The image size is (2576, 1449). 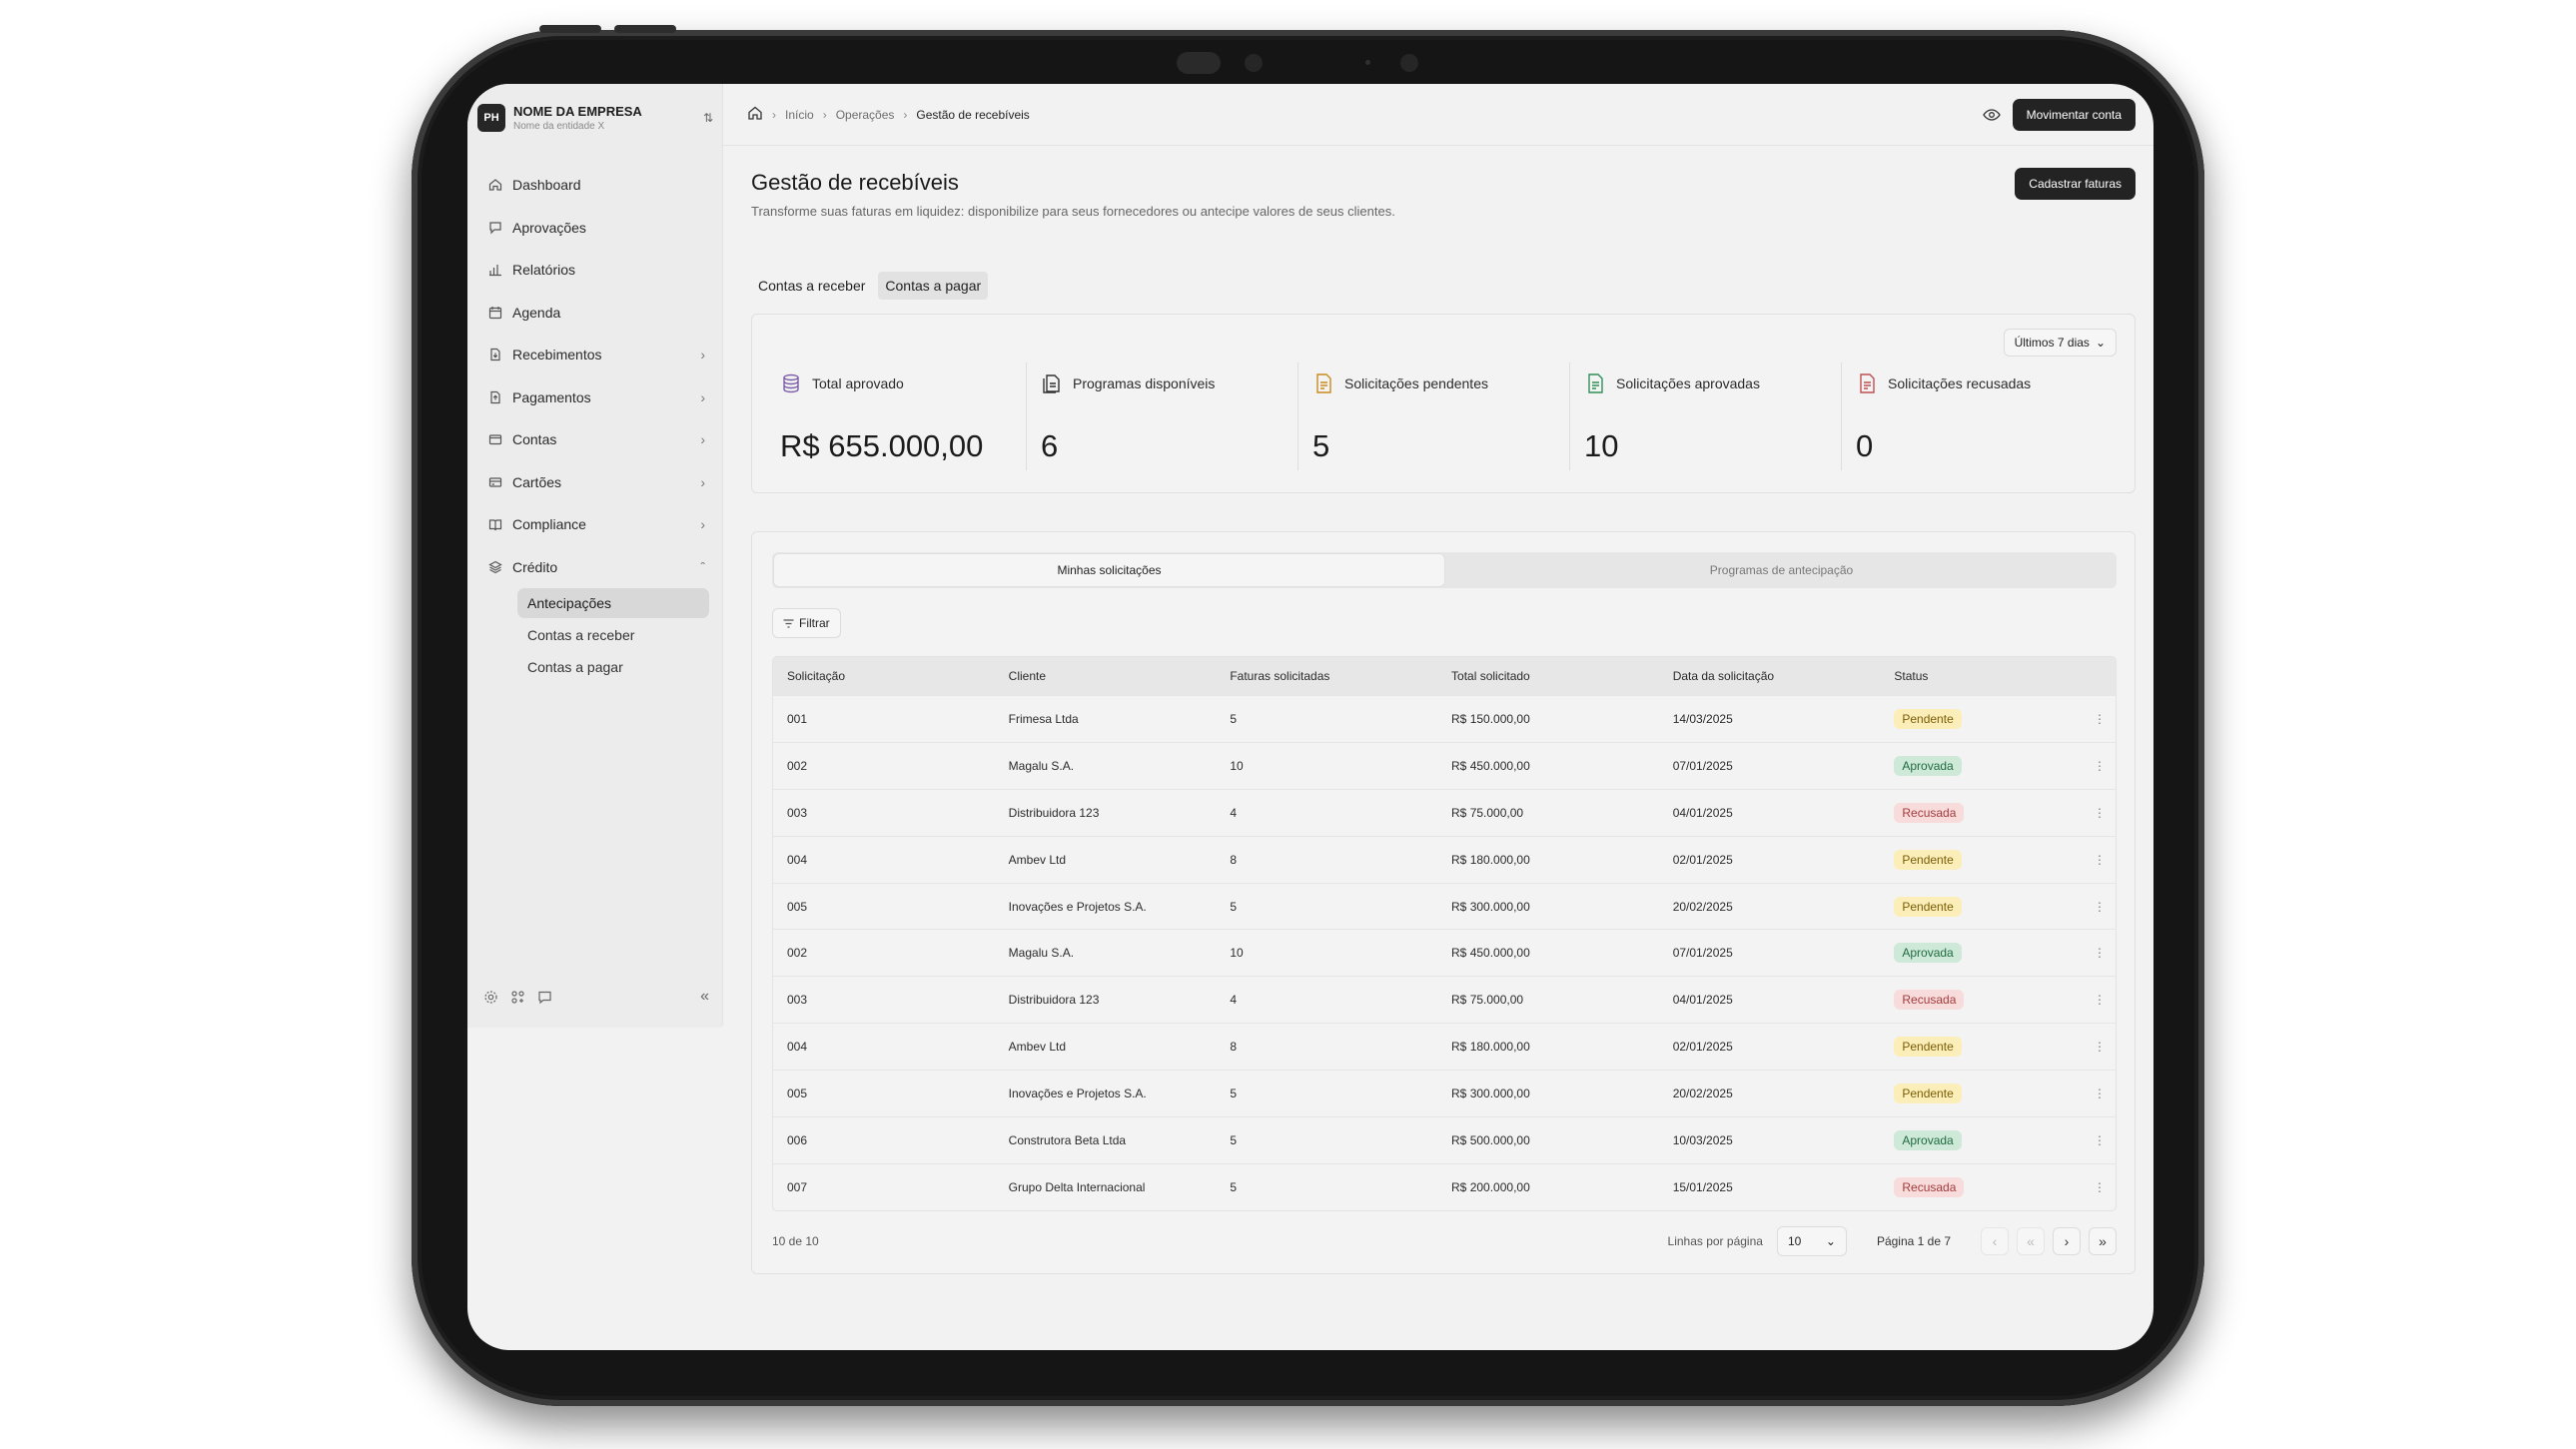 I want to click on cell-total: R$ 200.000,00, so click(x=1490, y=1187).